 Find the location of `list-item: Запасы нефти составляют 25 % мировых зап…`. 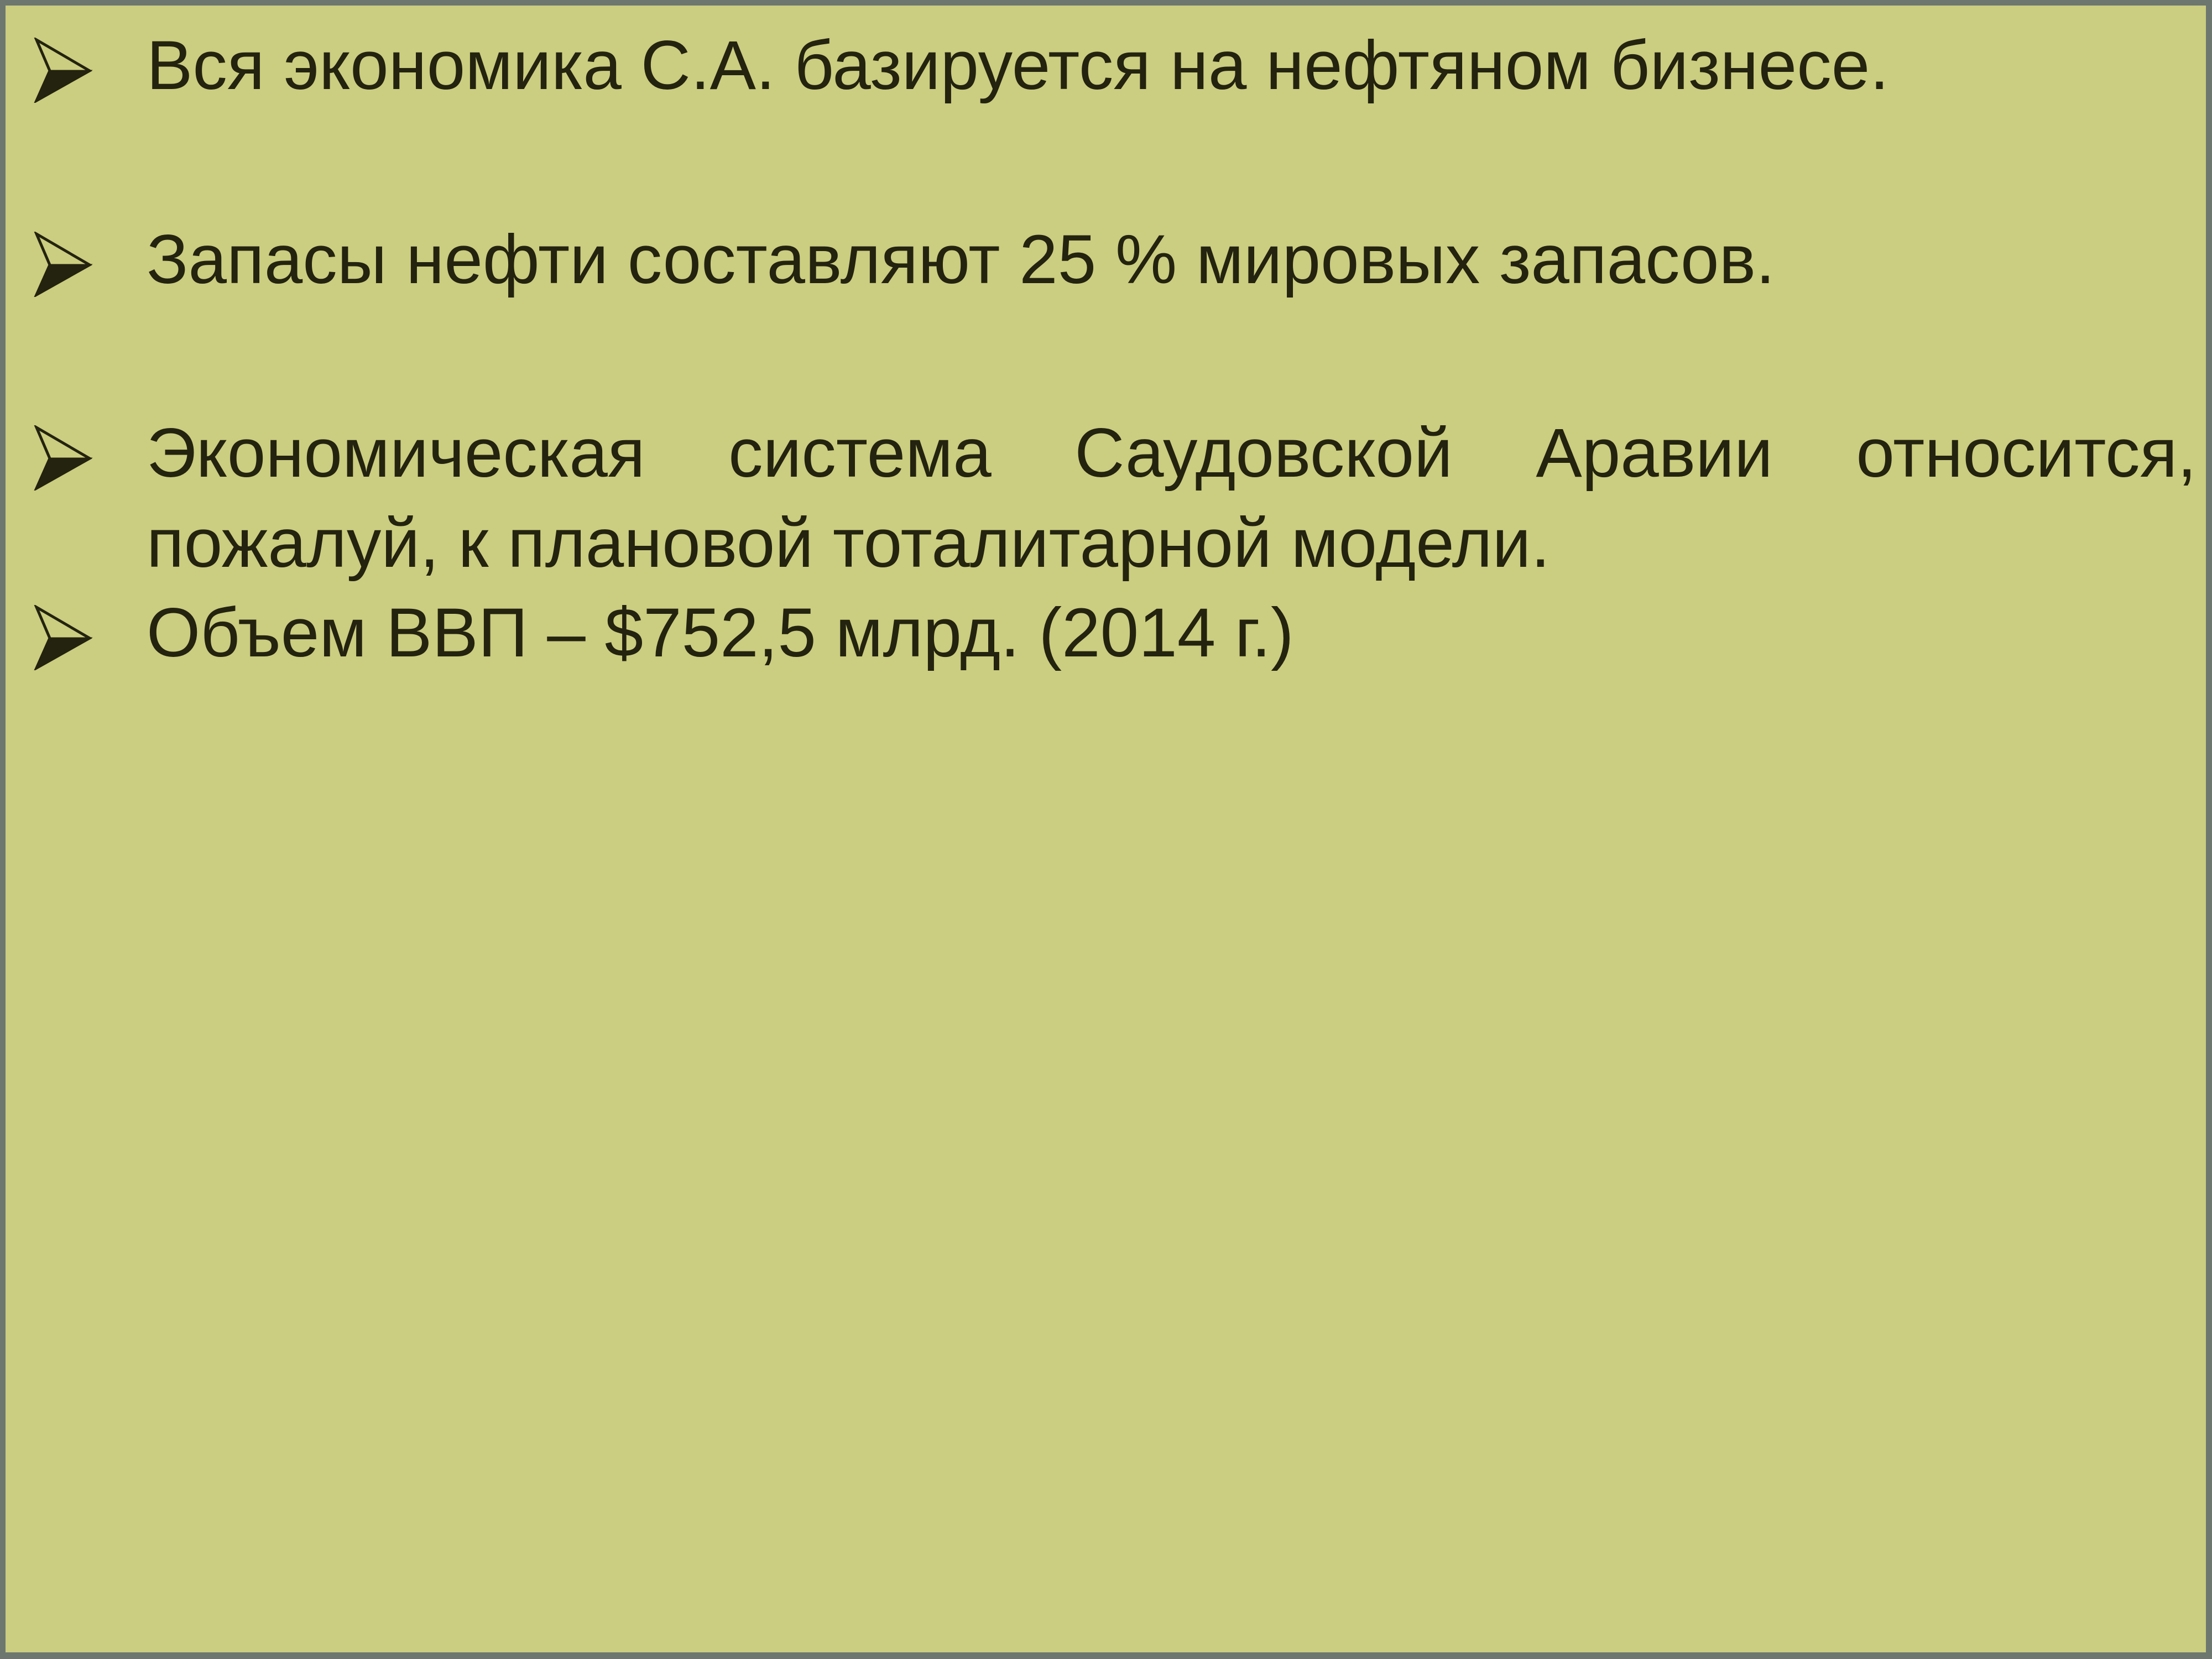

list-item: Запасы нефти составляют 25 % мировых зап… is located at coordinates (1106, 260).